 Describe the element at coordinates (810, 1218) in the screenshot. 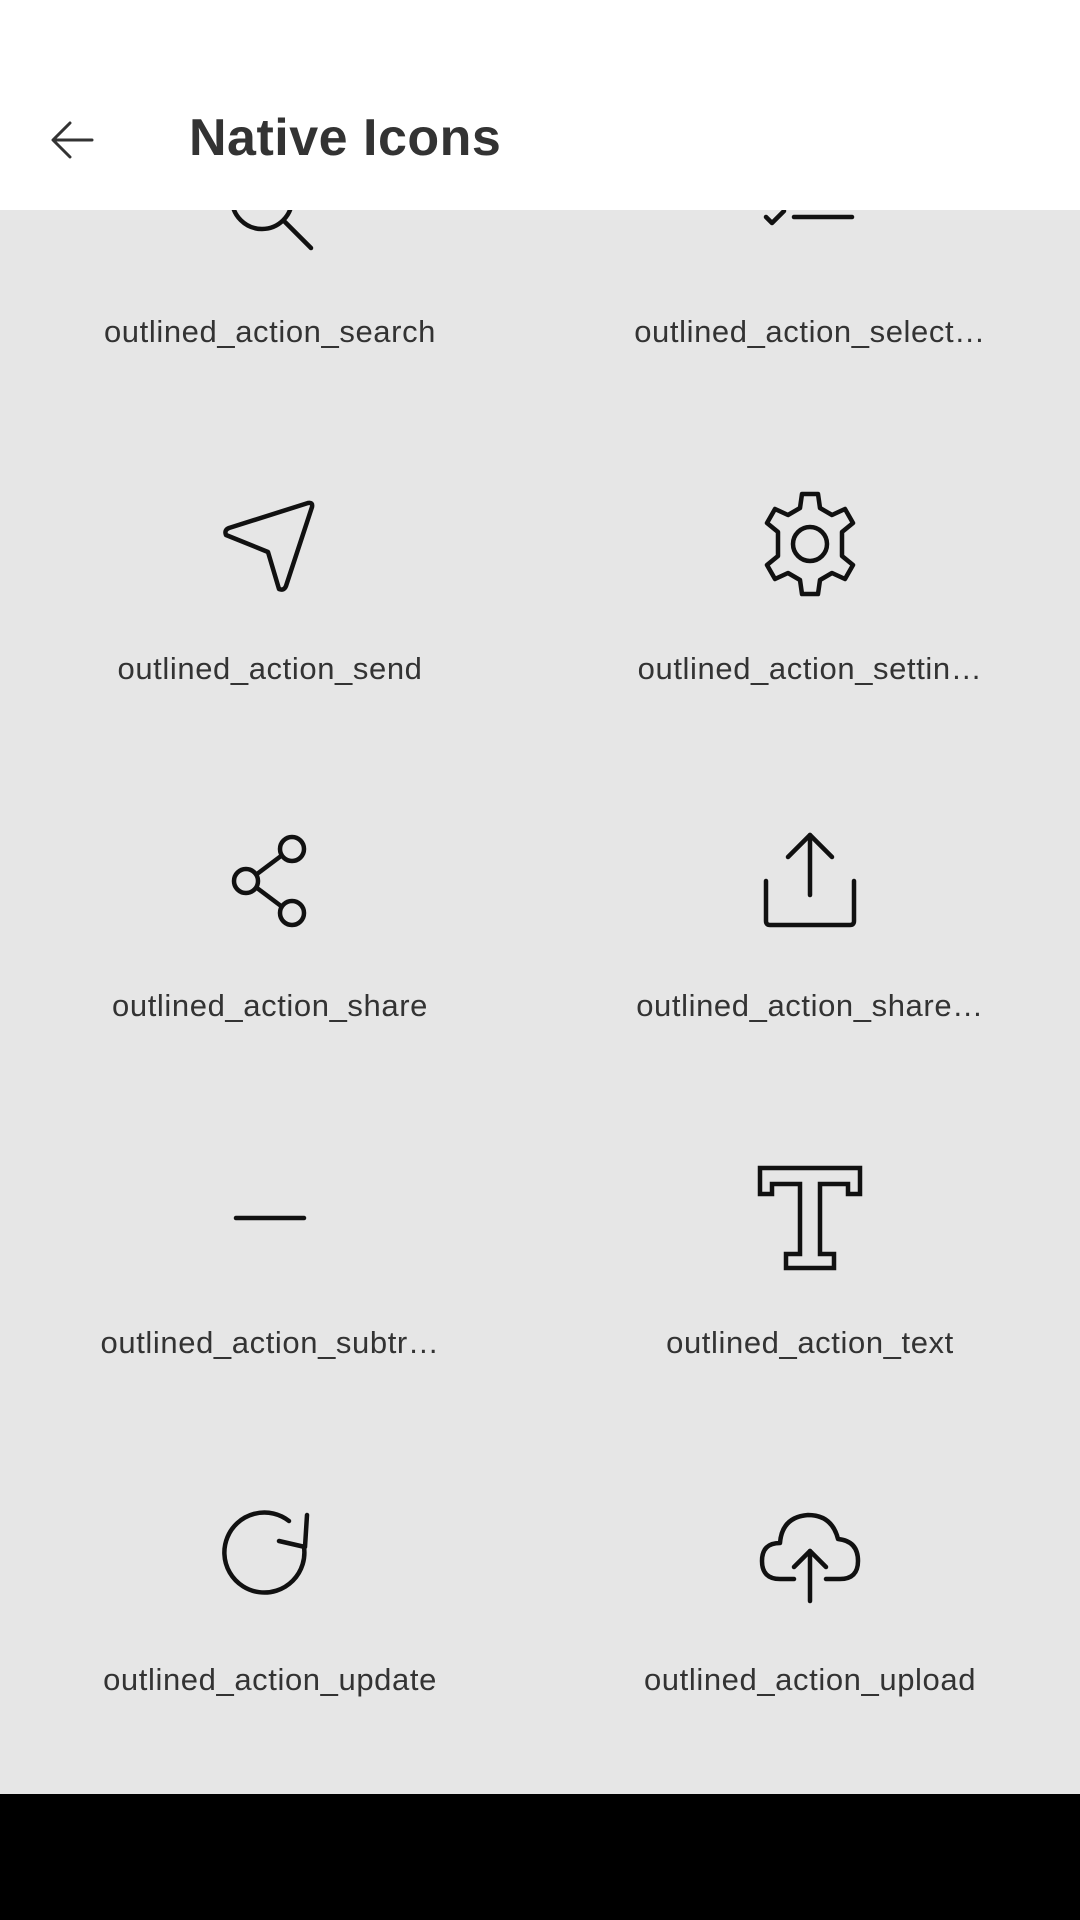

I see `text-t-icon` at that location.